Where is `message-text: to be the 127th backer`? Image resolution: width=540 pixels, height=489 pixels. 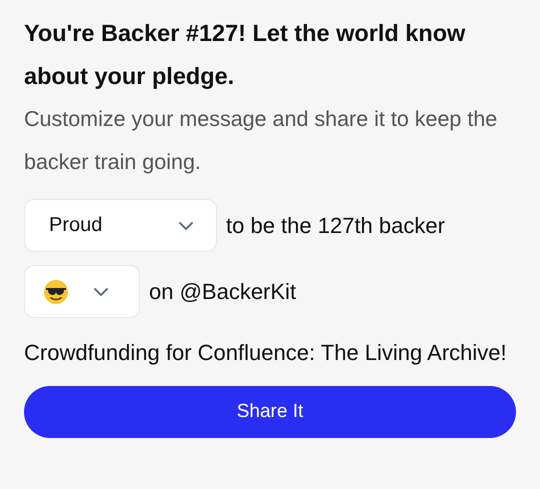 message-text: to be the 127th backer is located at coordinates (335, 225).